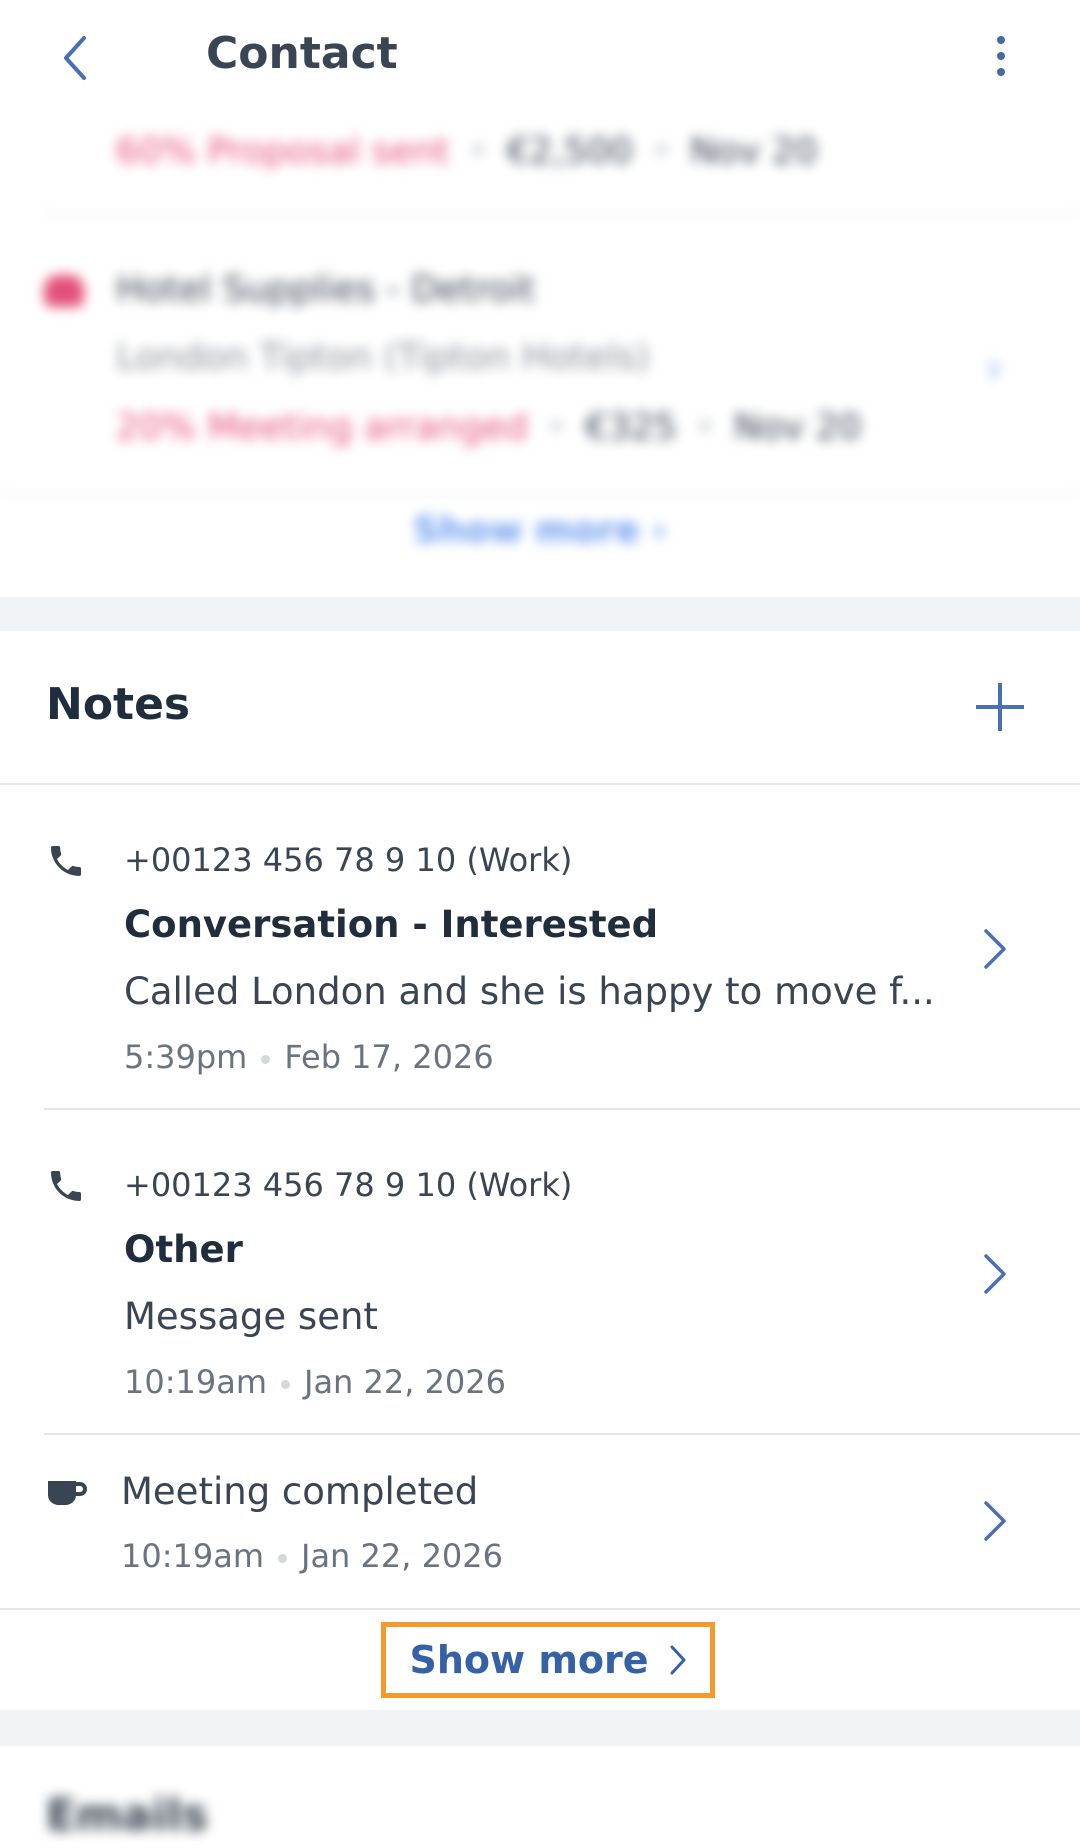 The height and width of the screenshot is (1848, 1080). I want to click on deal-2-stage: 20% Meeting arranged, so click(322, 427).